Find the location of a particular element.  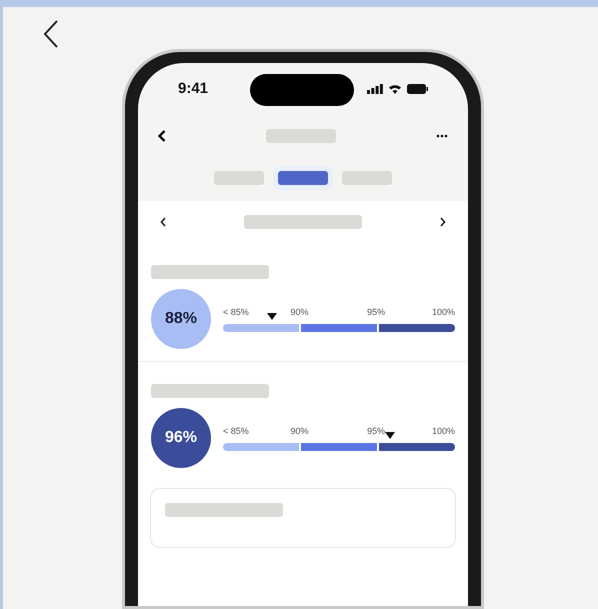

wifi-icon is located at coordinates (395, 89).